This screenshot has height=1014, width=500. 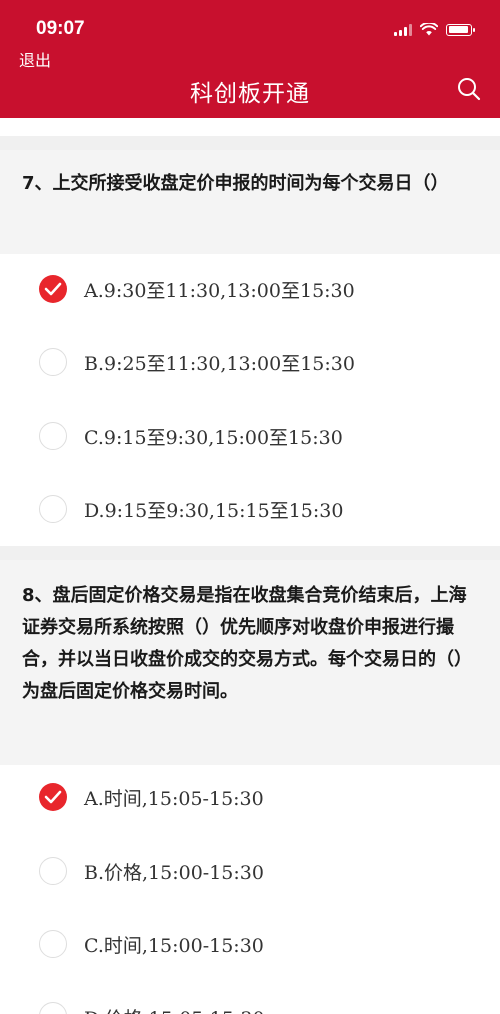 What do you see at coordinates (460, 29) in the screenshot?
I see `battery-icon` at bounding box center [460, 29].